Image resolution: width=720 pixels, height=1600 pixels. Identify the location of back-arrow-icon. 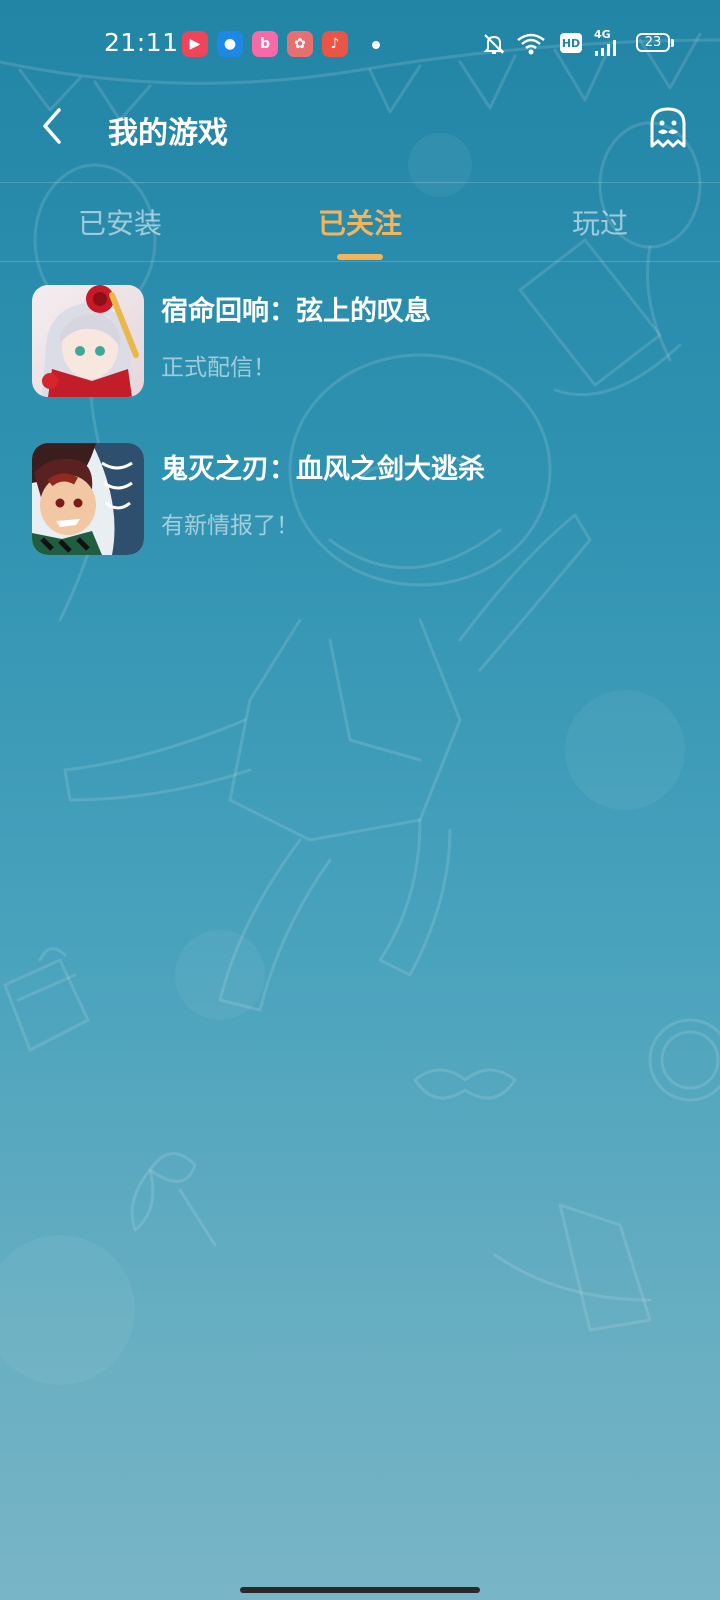
(52, 126).